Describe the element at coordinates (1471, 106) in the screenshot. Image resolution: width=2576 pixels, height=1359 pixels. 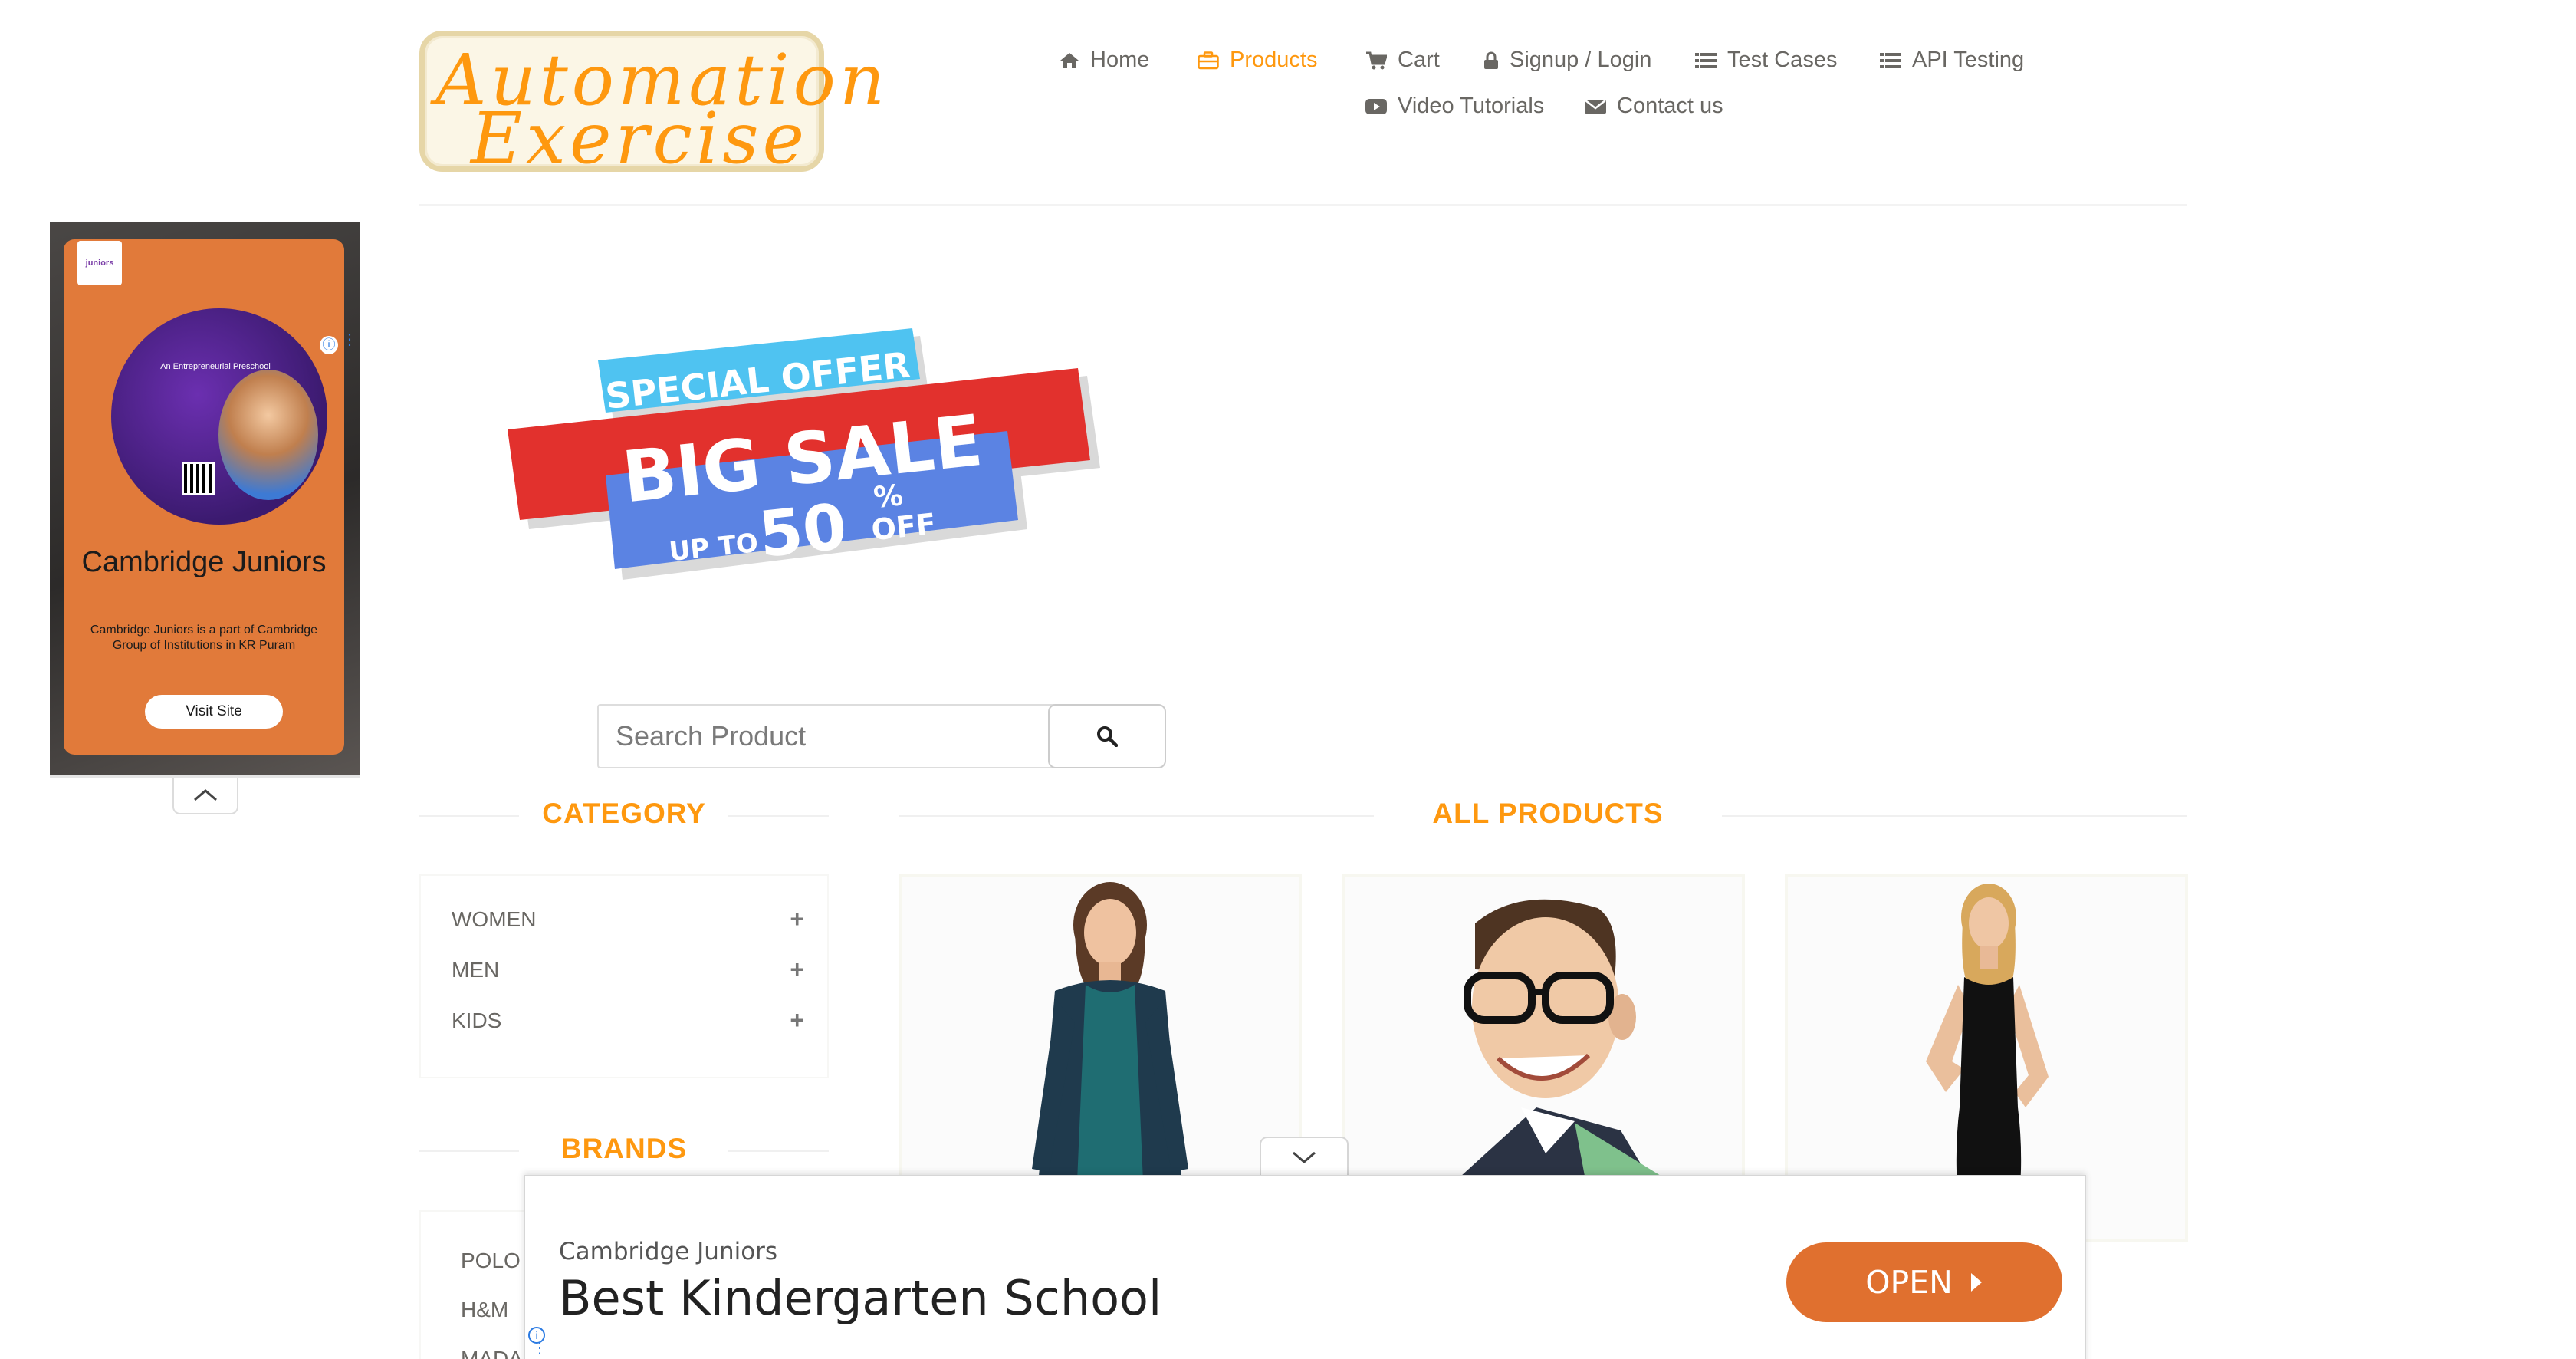
I see `nav-label: Video Tutorials` at that location.